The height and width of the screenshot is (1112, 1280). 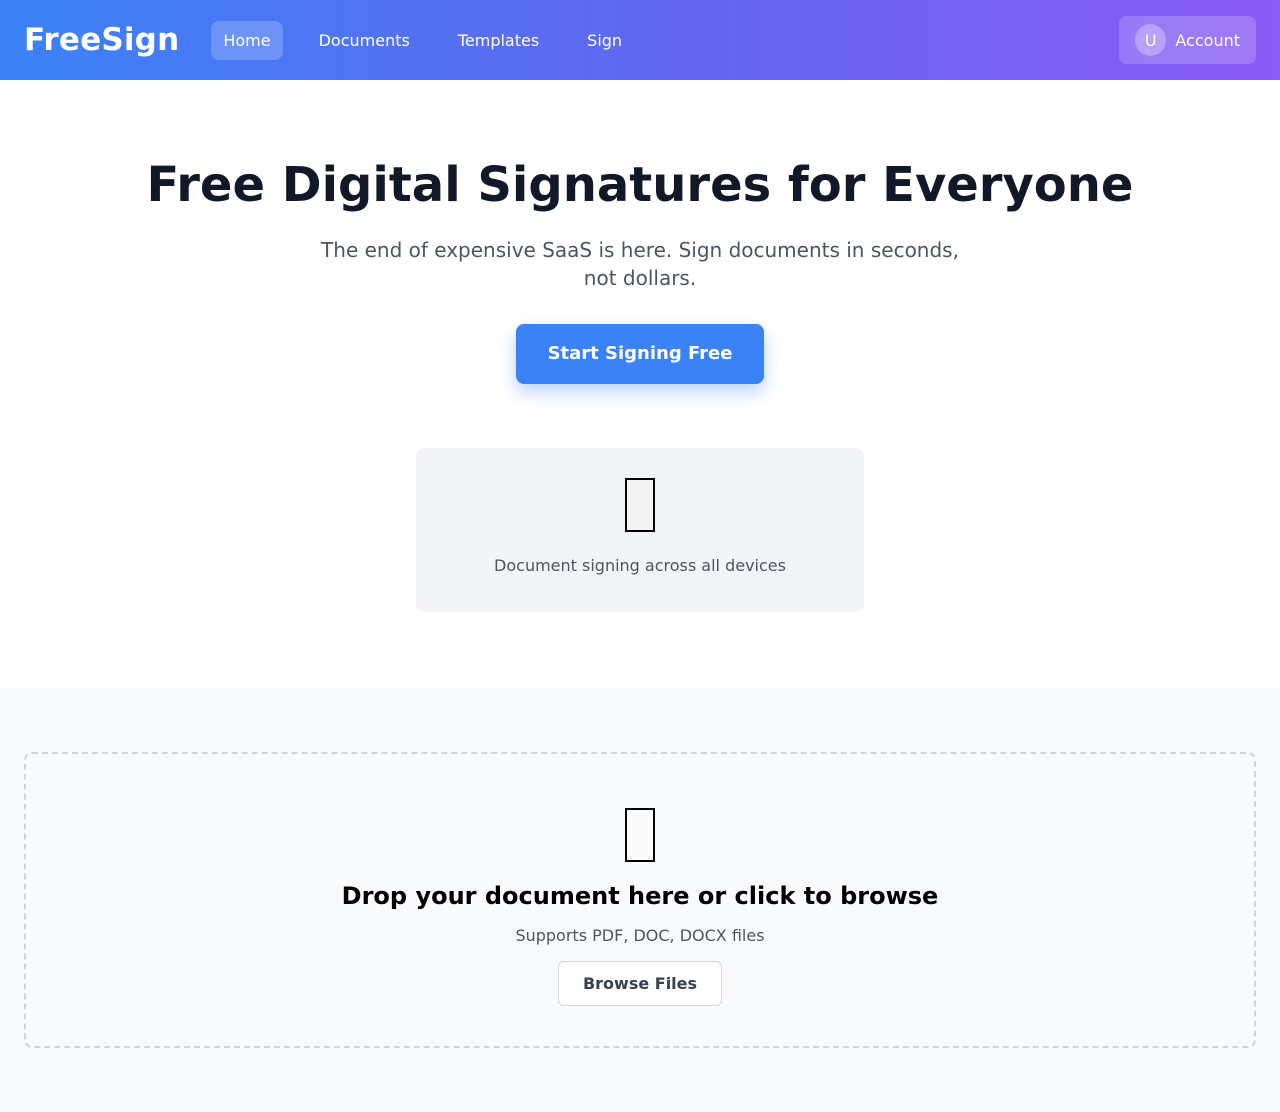 I want to click on document-icon, so click(x=640, y=835).